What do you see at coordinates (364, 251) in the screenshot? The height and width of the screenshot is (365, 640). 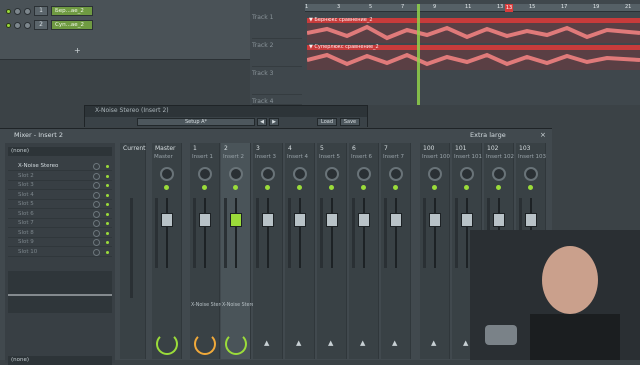 I see `mixer-strip: 6 Insert 6 ▲` at bounding box center [364, 251].